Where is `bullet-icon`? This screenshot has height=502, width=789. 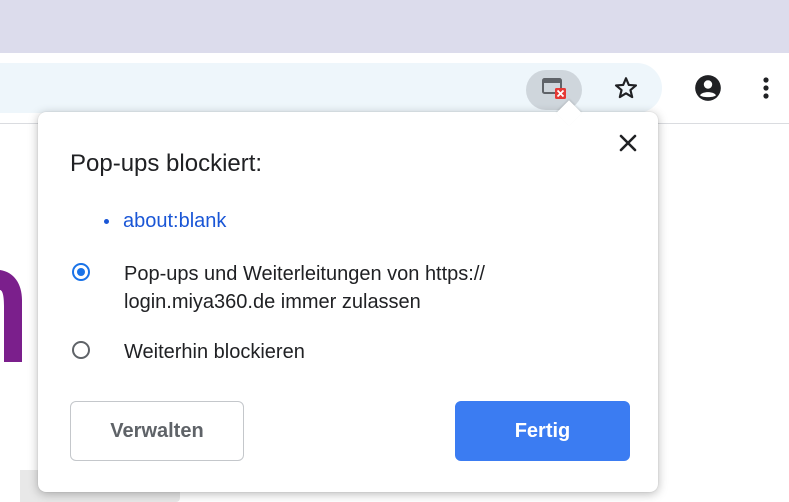
bullet-icon is located at coordinates (106, 221).